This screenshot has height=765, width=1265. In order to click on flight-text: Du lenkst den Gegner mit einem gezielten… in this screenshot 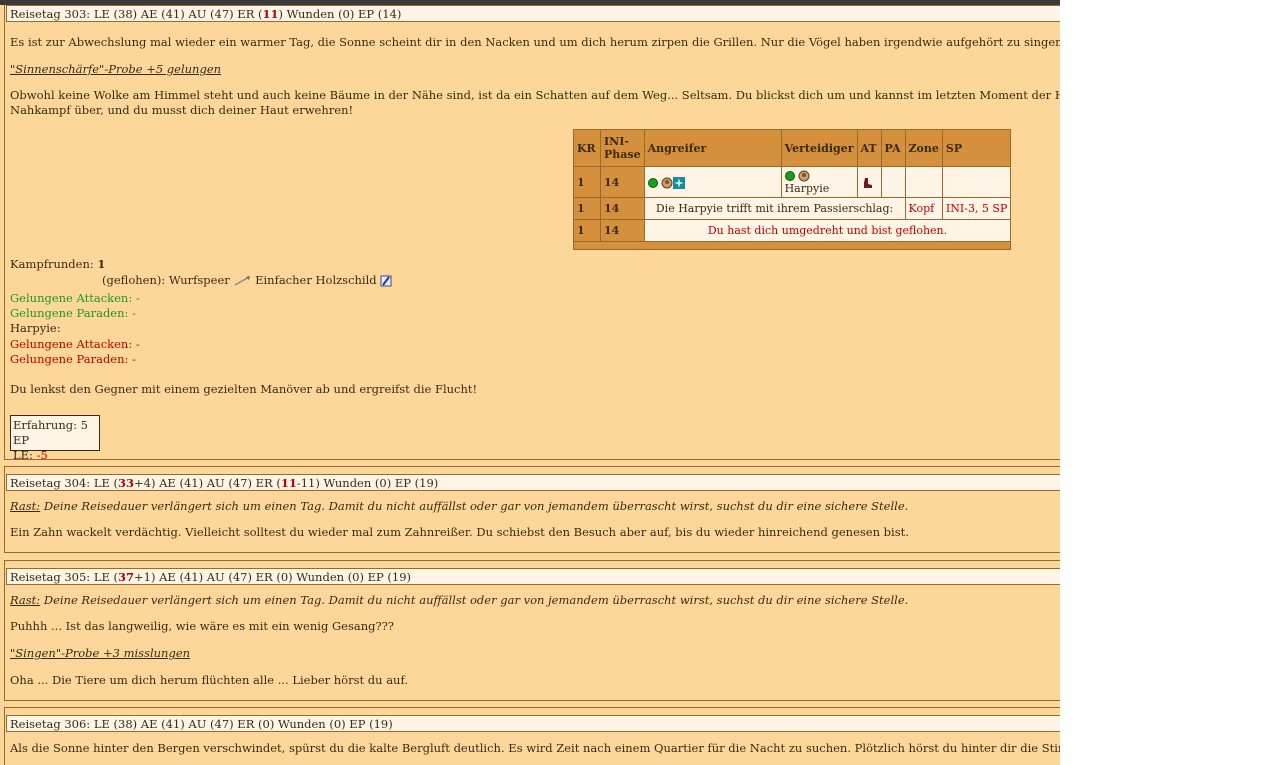, I will do `click(244, 389)`.